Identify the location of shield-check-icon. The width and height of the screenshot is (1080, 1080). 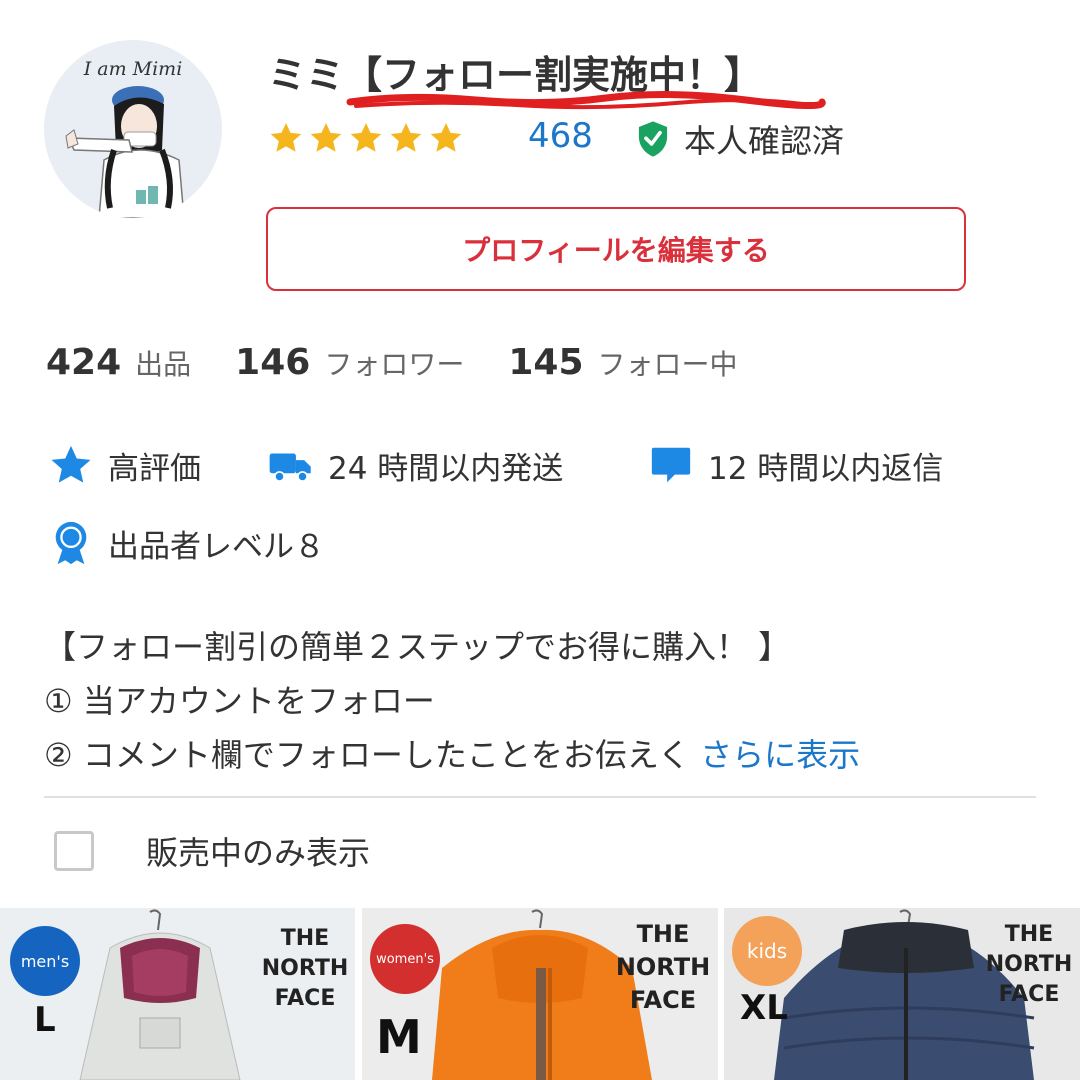
(653, 139).